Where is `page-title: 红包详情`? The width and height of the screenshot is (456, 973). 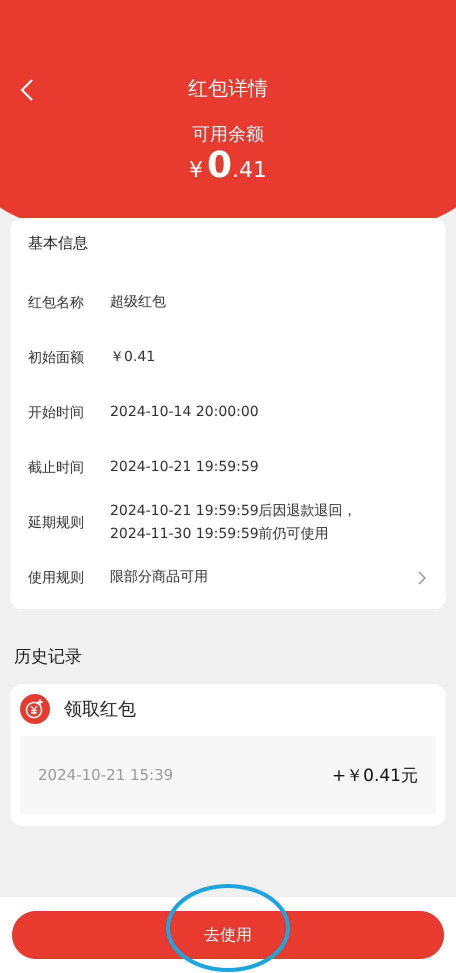
page-title: 红包详情 is located at coordinates (228, 88).